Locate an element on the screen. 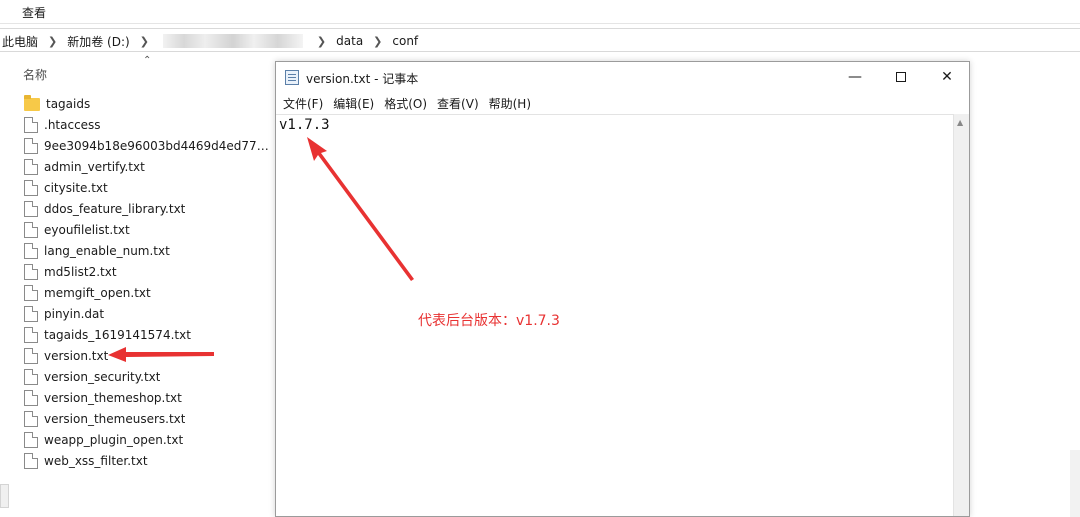 Image resolution: width=1080 pixels, height=517 pixels. address-bar: 此电脑 ❯ 新加卷 (D:) ❯ ❯ data ❯ conf is located at coordinates (540, 40).